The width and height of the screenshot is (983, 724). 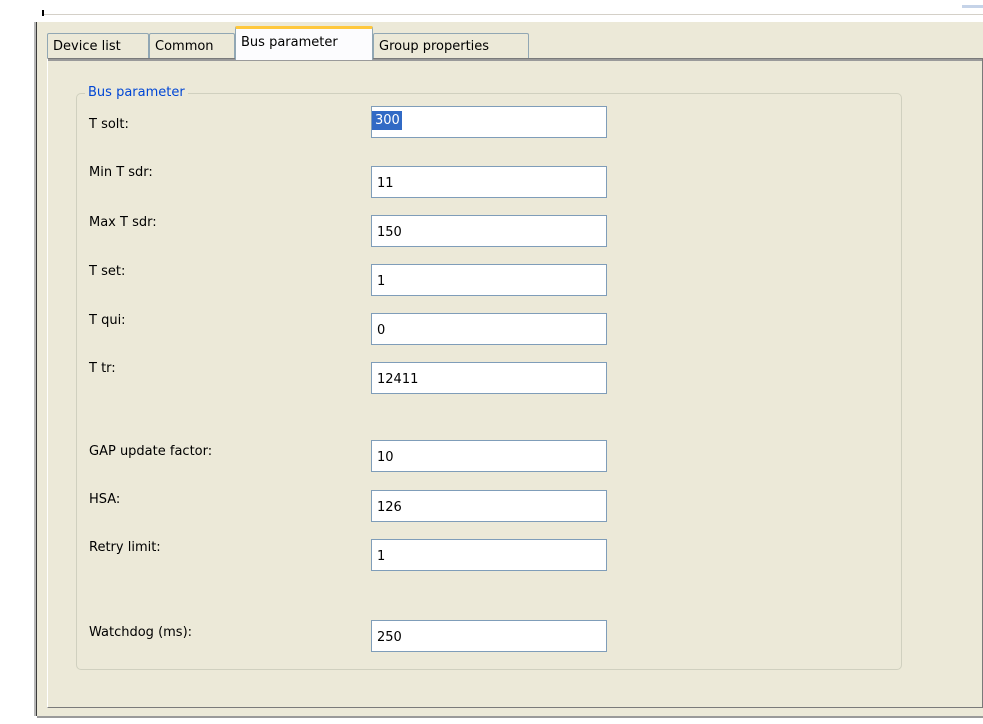 I want to click on watchdog-input, so click(x=489, y=636).